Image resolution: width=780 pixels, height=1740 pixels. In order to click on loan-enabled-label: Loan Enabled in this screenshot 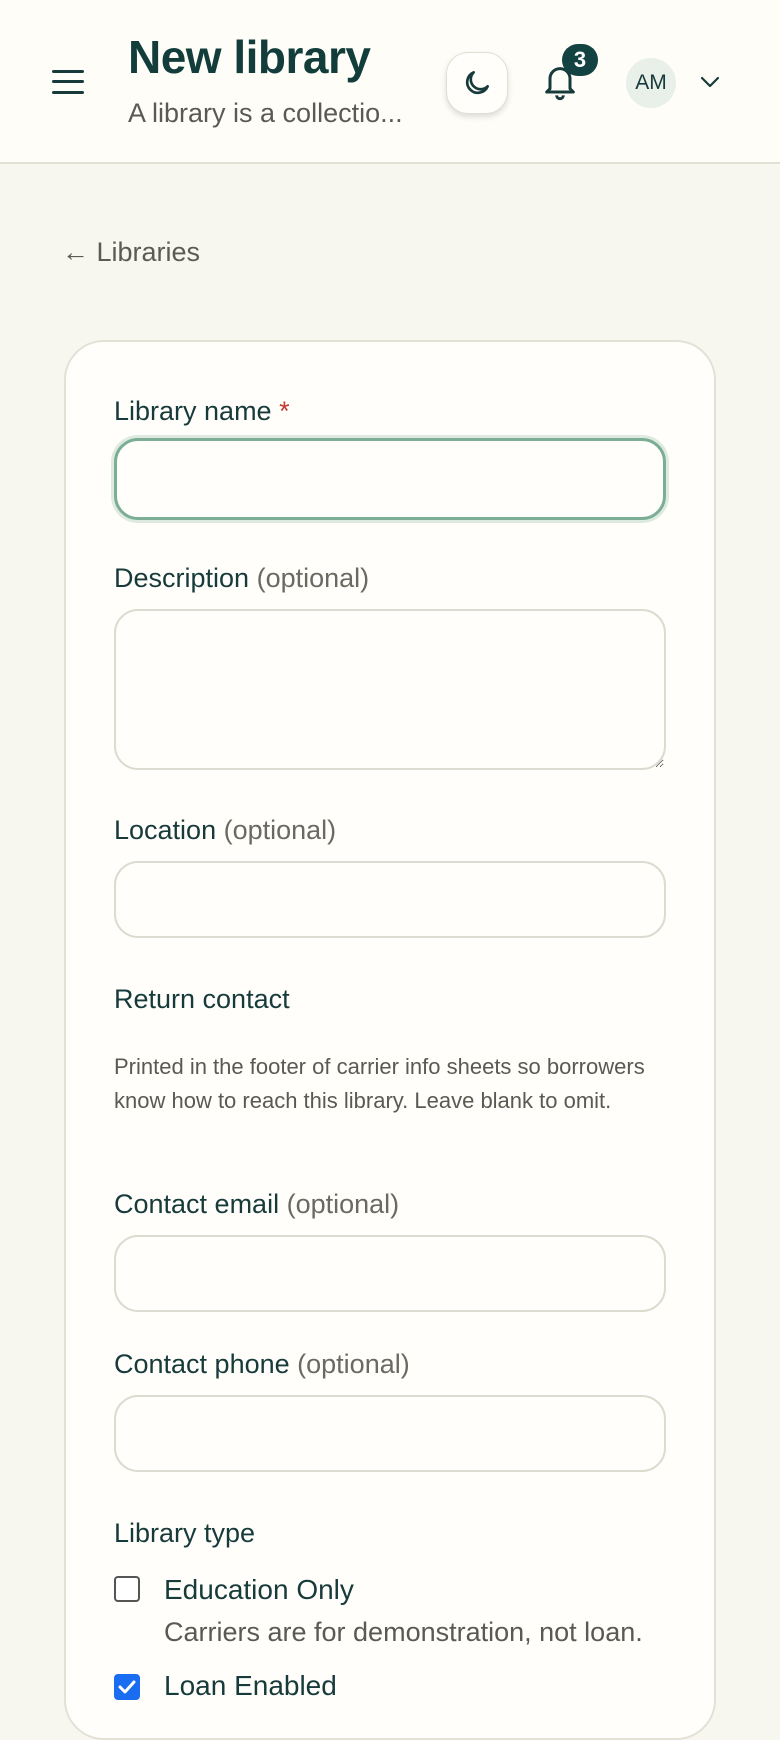, I will do `click(250, 1686)`.